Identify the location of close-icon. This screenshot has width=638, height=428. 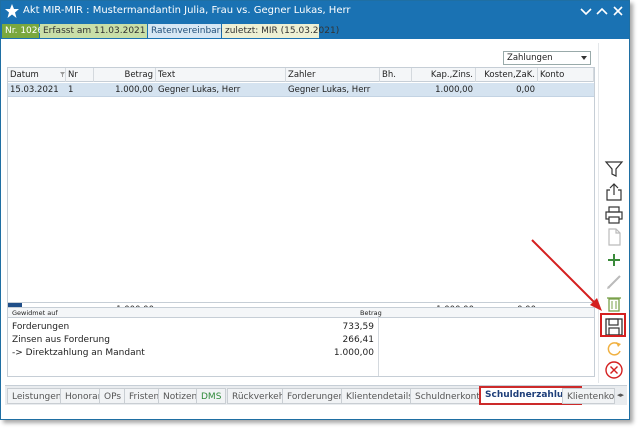
(614, 370).